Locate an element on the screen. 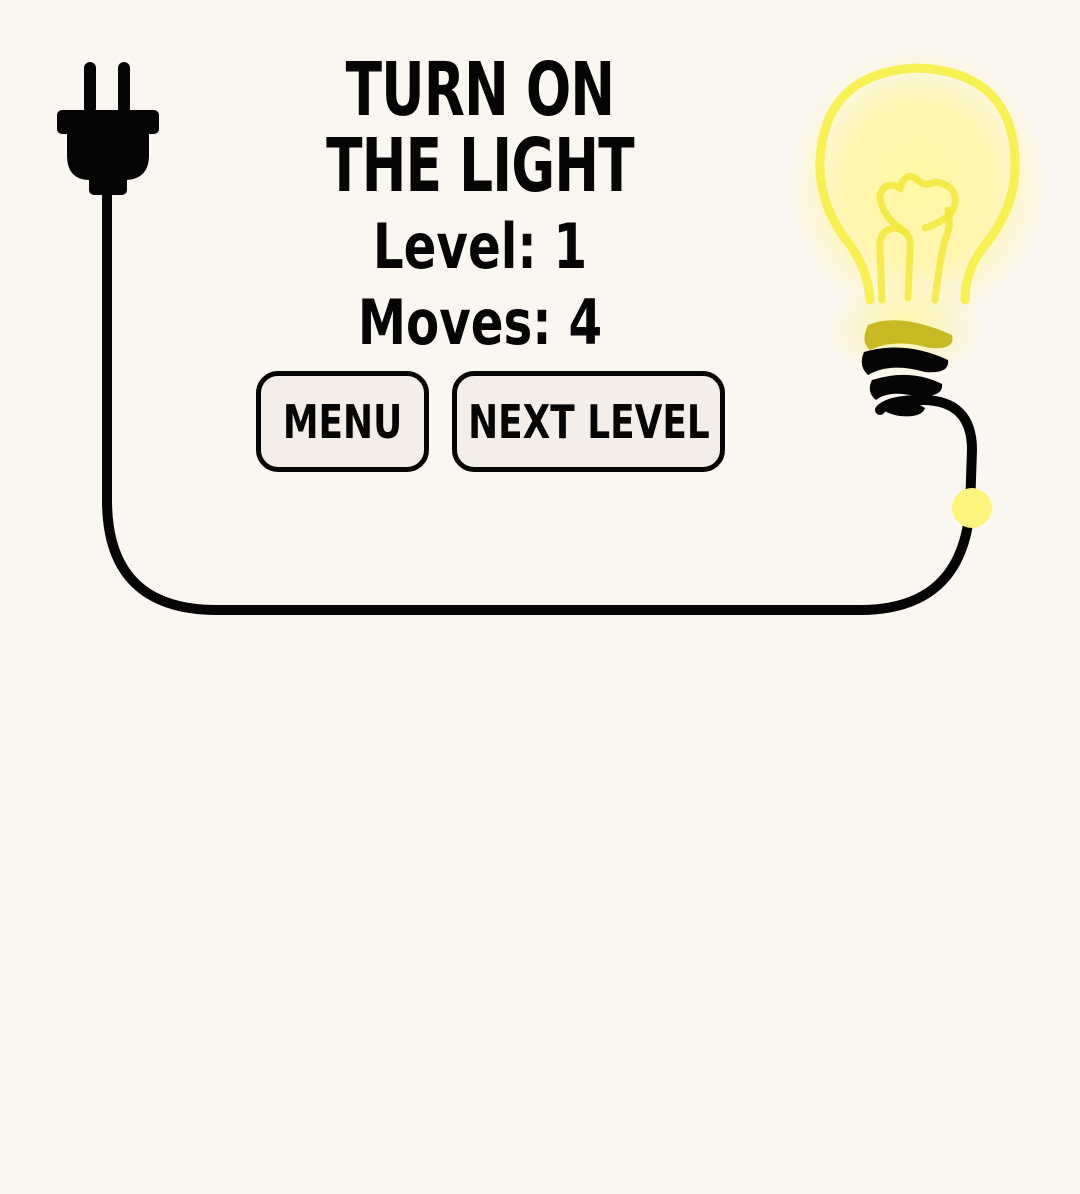  menu-button-label: MENU is located at coordinates (342, 421).